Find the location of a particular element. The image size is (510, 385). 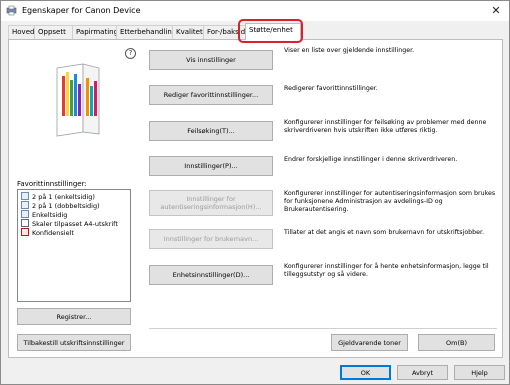

help-icon: ? is located at coordinates (130, 53).